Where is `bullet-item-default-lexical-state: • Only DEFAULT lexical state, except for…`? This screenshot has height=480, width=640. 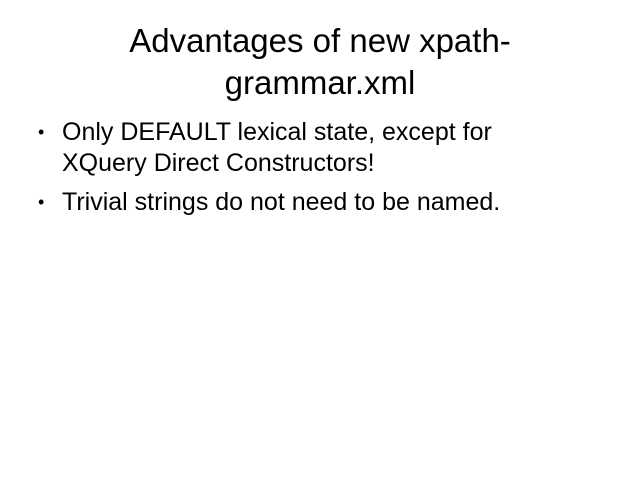 bullet-item-default-lexical-state: • Only DEFAULT lexical state, except for… is located at coordinates (326, 148).